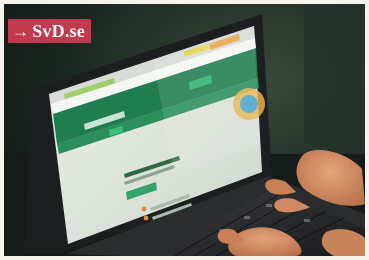  What do you see at coordinates (21, 31) in the screenshot?
I see `arrow-right-icon: →` at bounding box center [21, 31].